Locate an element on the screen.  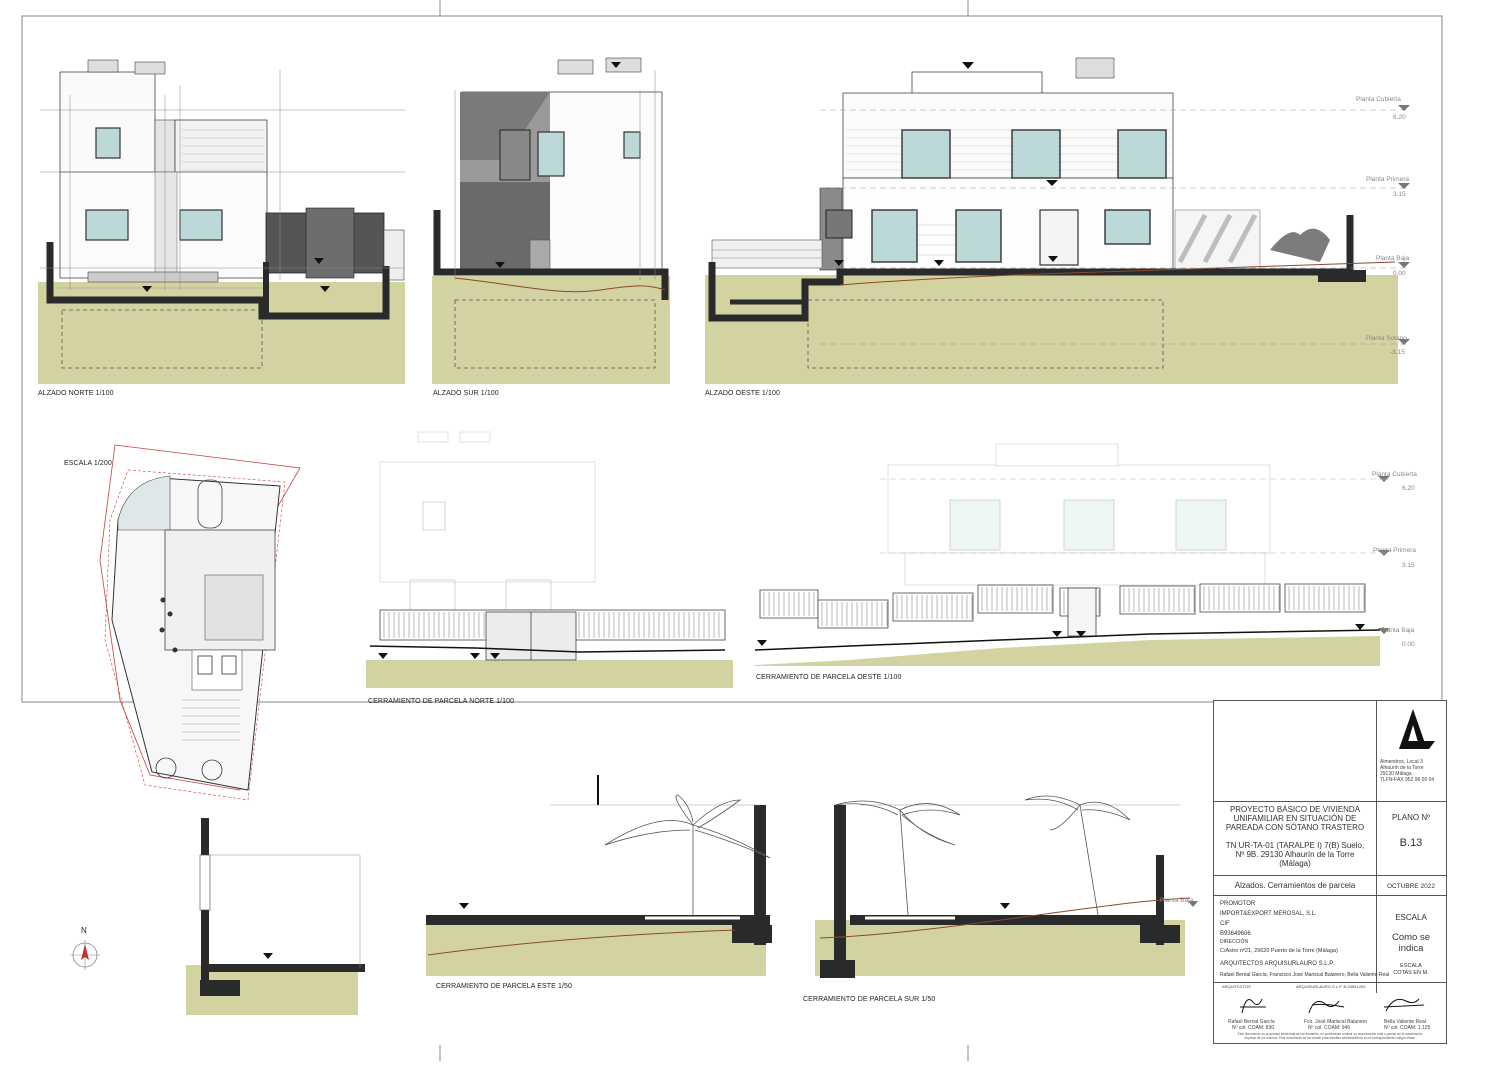
label-alzado-sur: ALZADO SUR 1/100 is located at coordinates (466, 393).